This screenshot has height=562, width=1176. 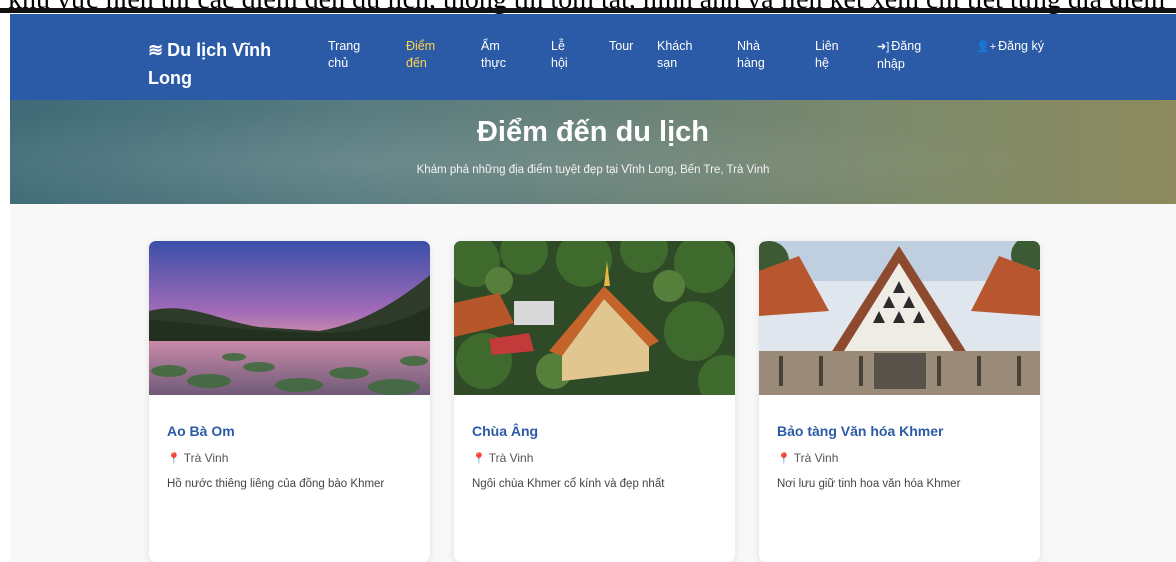 What do you see at coordinates (883, 47) in the screenshot?
I see `sign-in-icon: ➜]` at bounding box center [883, 47].